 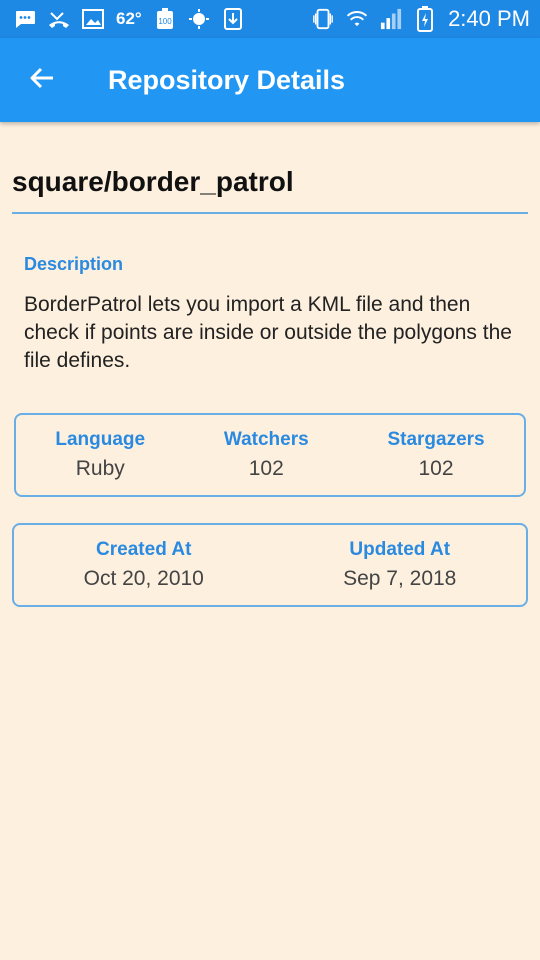 I want to click on created-stat: Created At Oct 20, 2010, so click(x=144, y=566).